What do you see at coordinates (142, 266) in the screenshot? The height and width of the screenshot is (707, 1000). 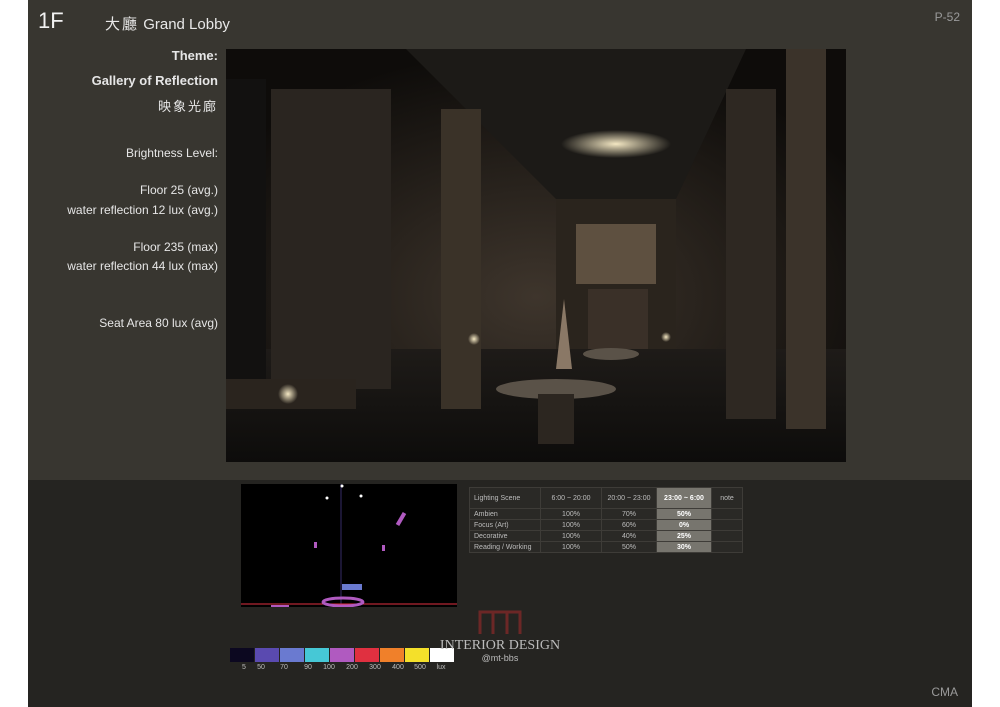 I see `water-max: water reflection 44 lux (max)` at bounding box center [142, 266].